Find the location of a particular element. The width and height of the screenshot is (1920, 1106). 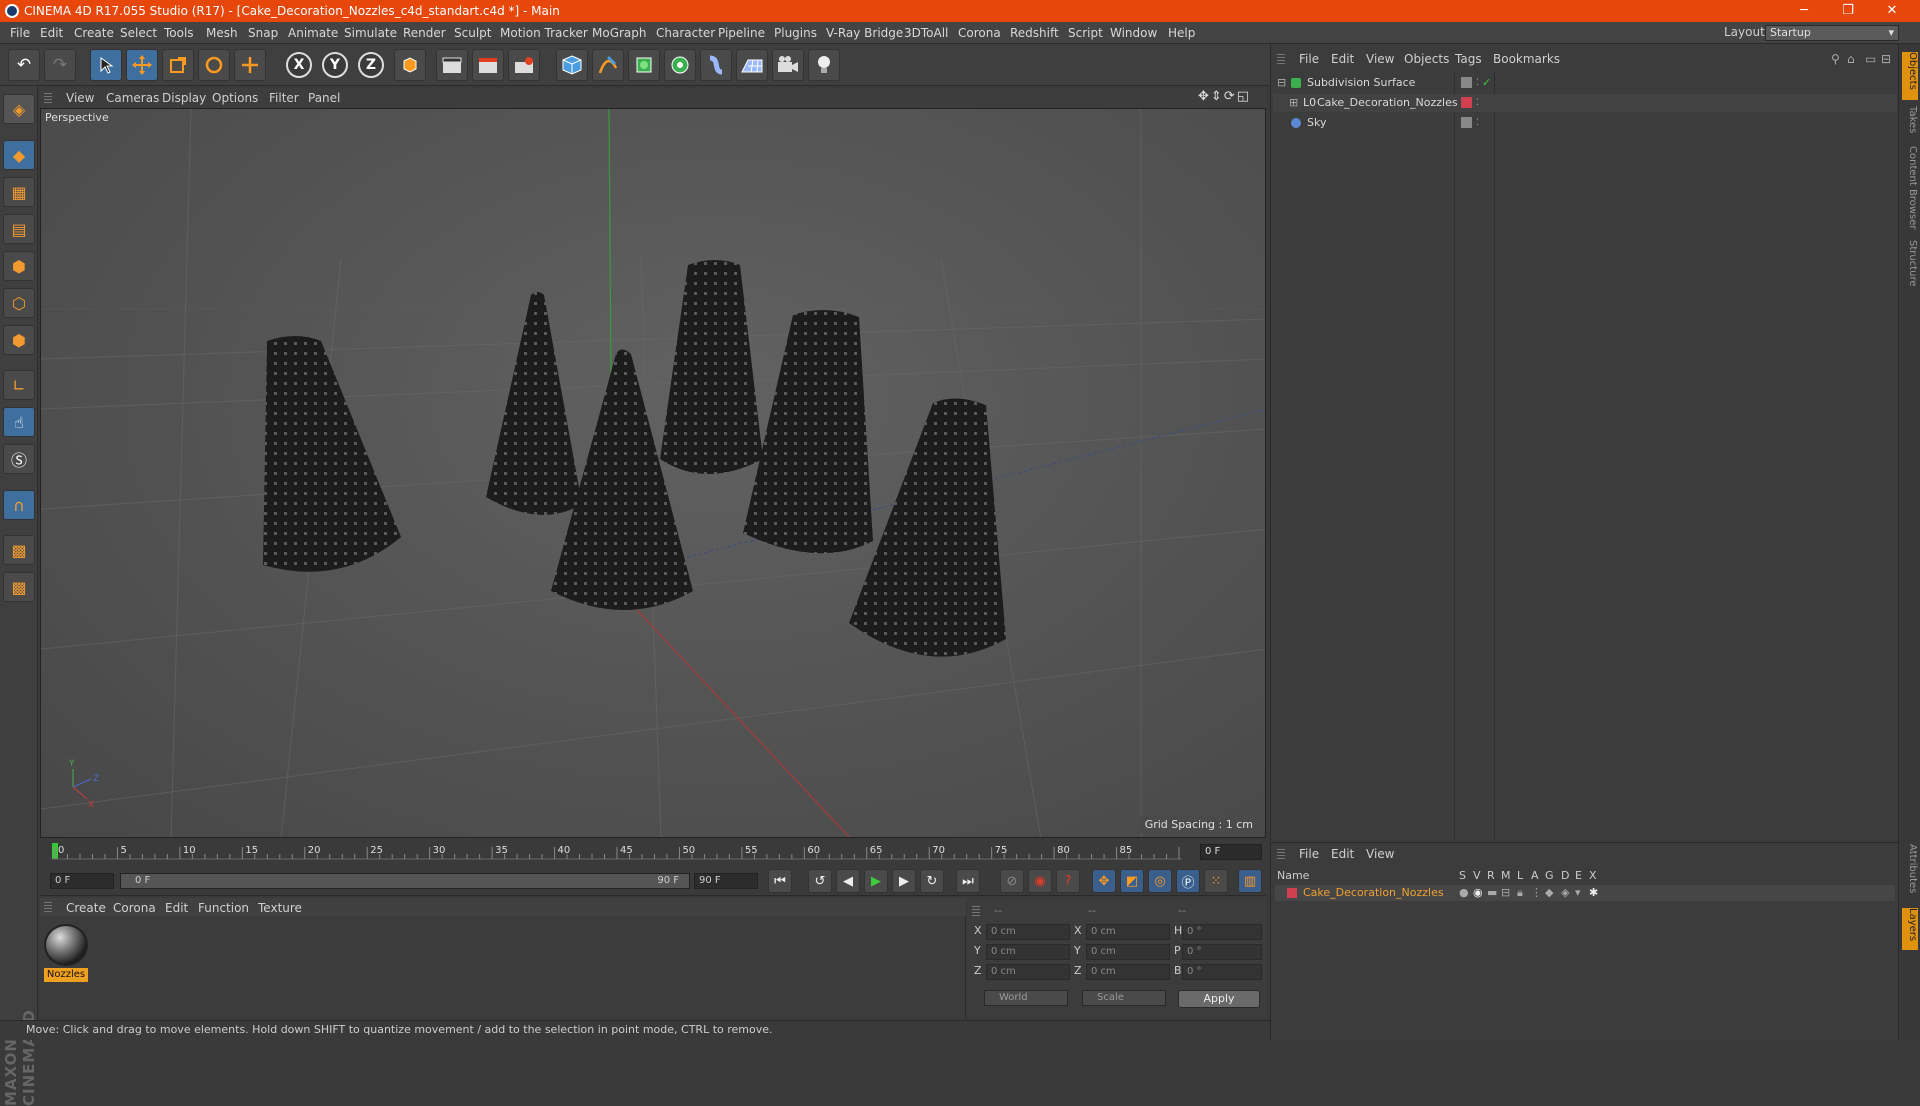

position-x-field: 0 cm is located at coordinates (1028, 932).